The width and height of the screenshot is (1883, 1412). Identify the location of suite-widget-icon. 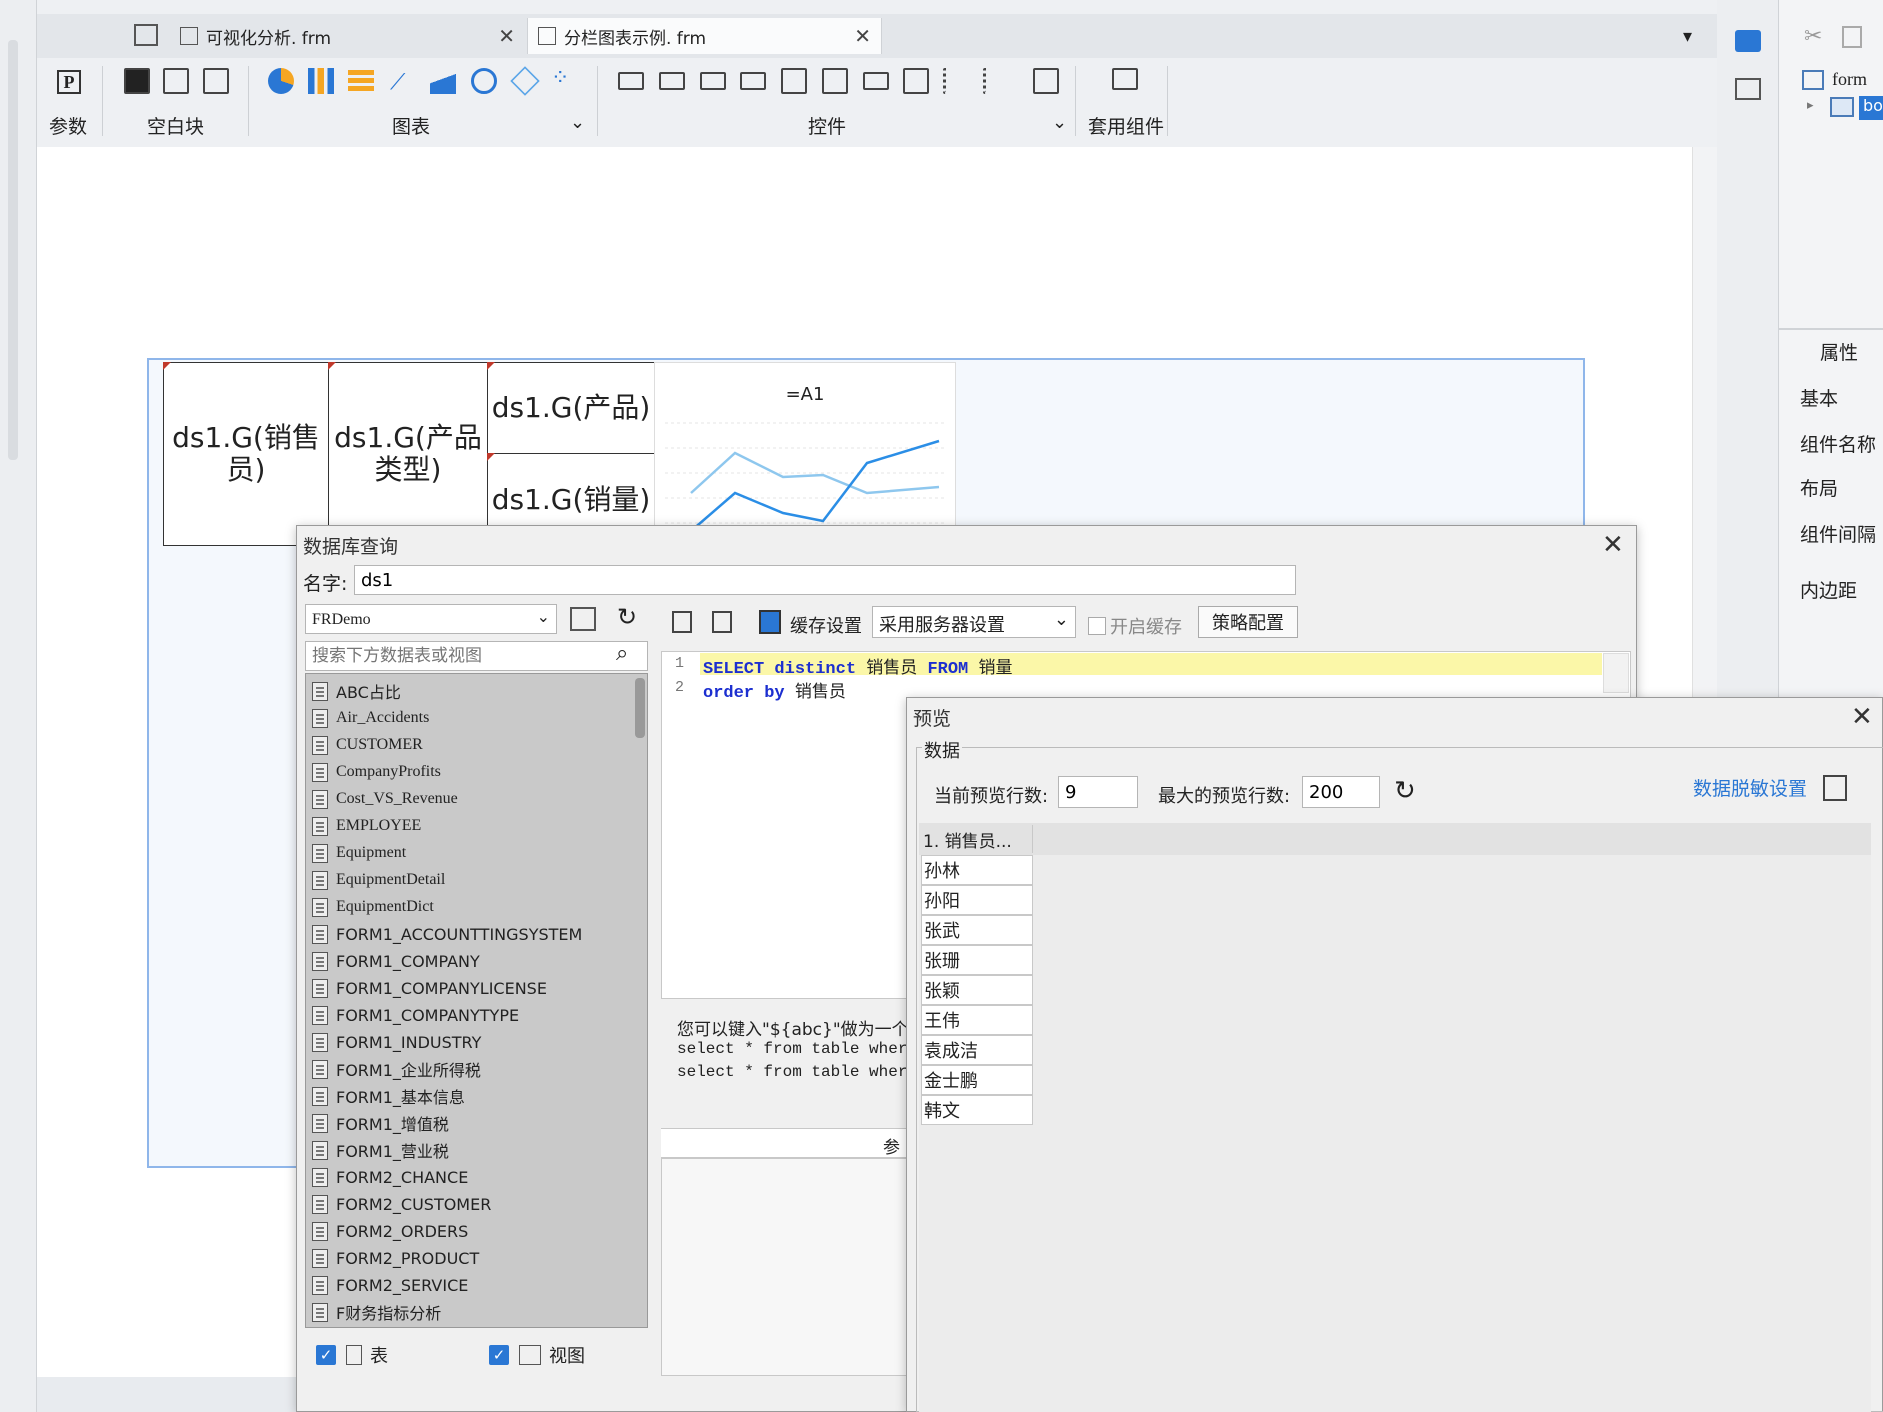
(1125, 79).